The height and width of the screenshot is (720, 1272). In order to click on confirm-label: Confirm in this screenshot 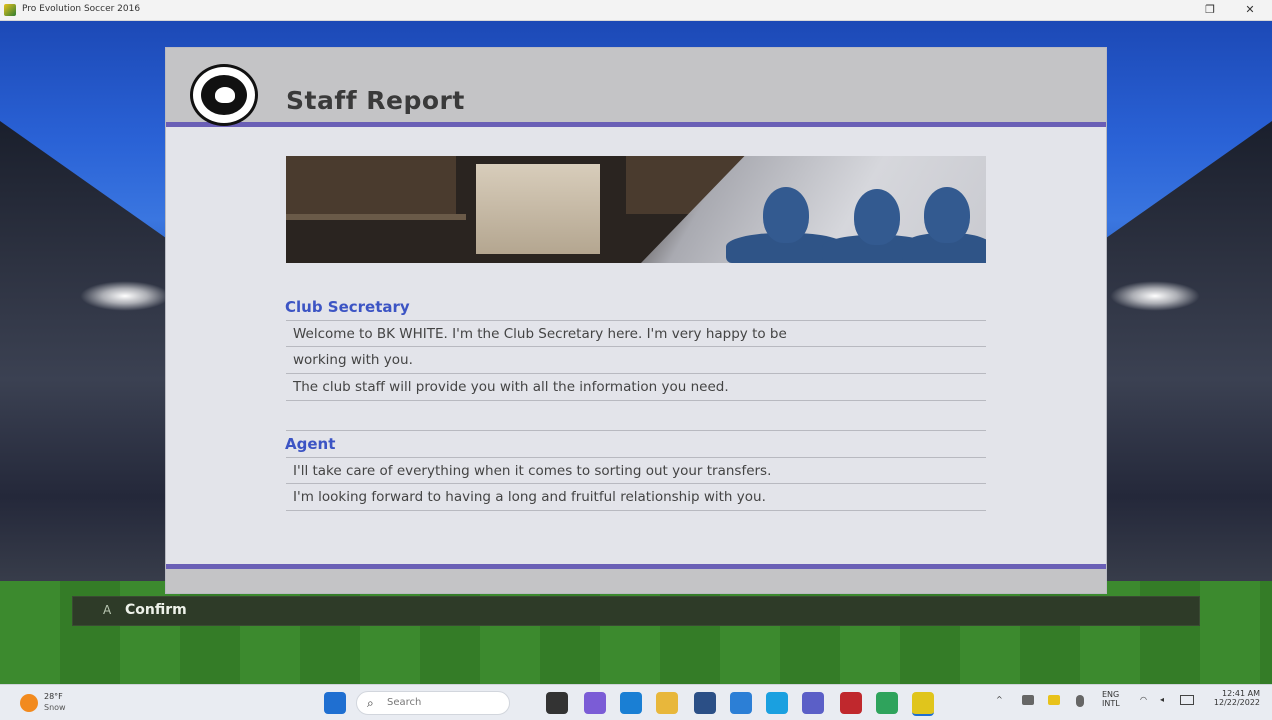, I will do `click(156, 610)`.